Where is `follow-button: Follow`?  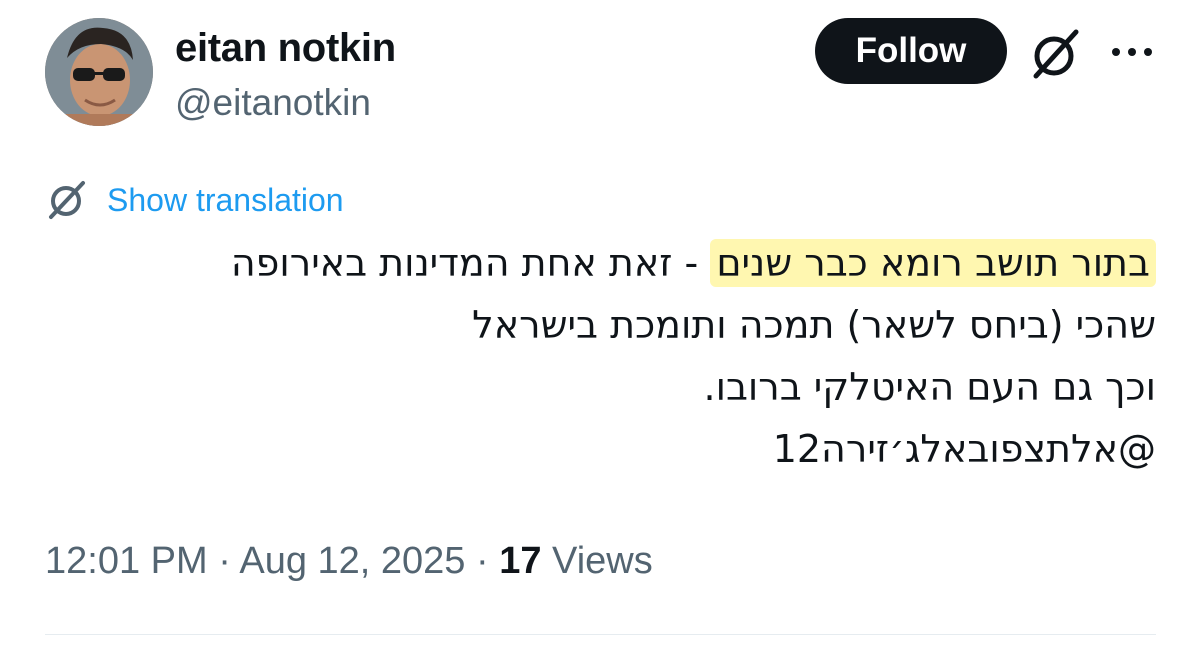 follow-button: Follow is located at coordinates (911, 51).